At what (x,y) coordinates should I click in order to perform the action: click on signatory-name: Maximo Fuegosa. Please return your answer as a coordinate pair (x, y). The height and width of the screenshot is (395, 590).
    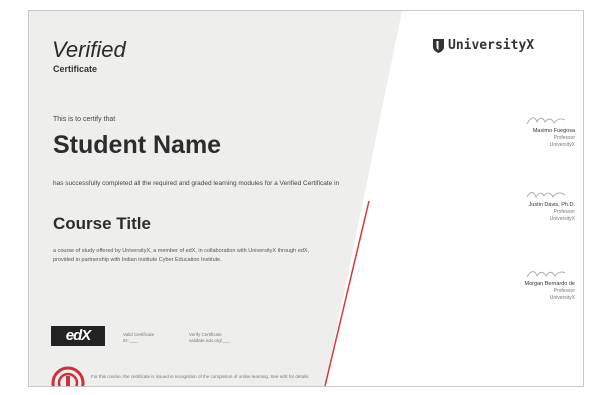
    Looking at the image, I should click on (553, 131).